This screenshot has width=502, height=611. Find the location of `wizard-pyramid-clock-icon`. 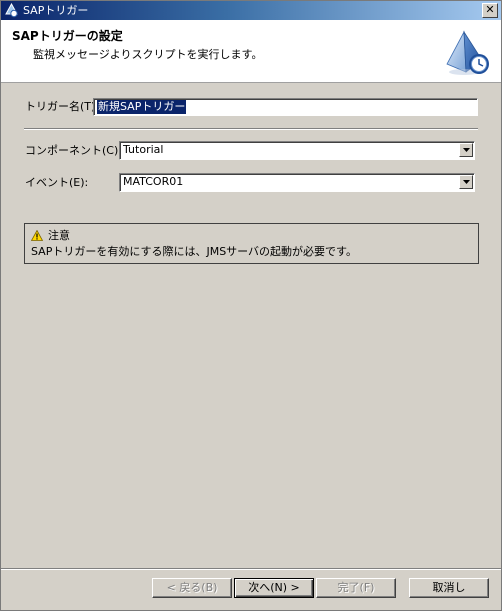

wizard-pyramid-clock-icon is located at coordinates (467, 52).